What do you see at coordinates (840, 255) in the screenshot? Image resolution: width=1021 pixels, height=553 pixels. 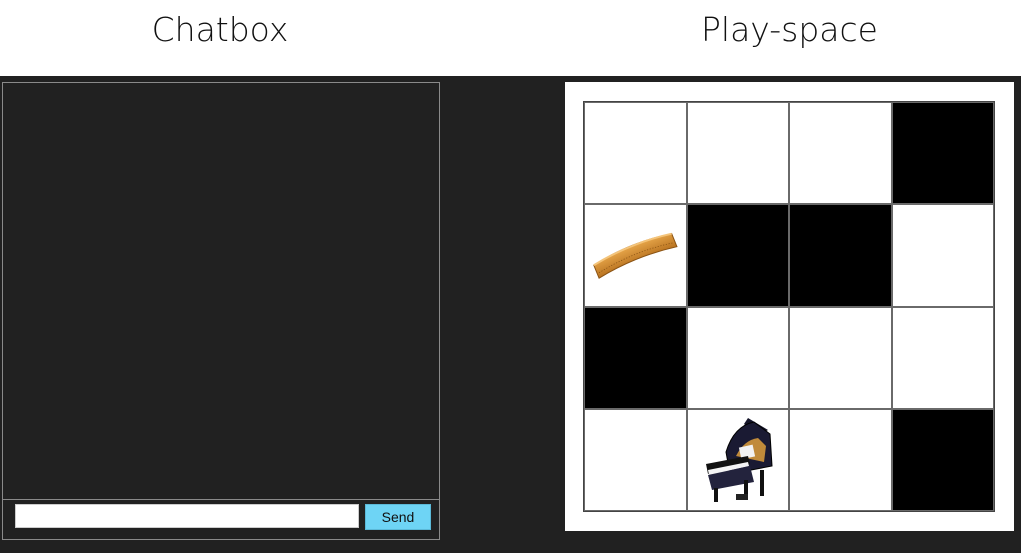 I see `board-cell-r2-c3` at bounding box center [840, 255].